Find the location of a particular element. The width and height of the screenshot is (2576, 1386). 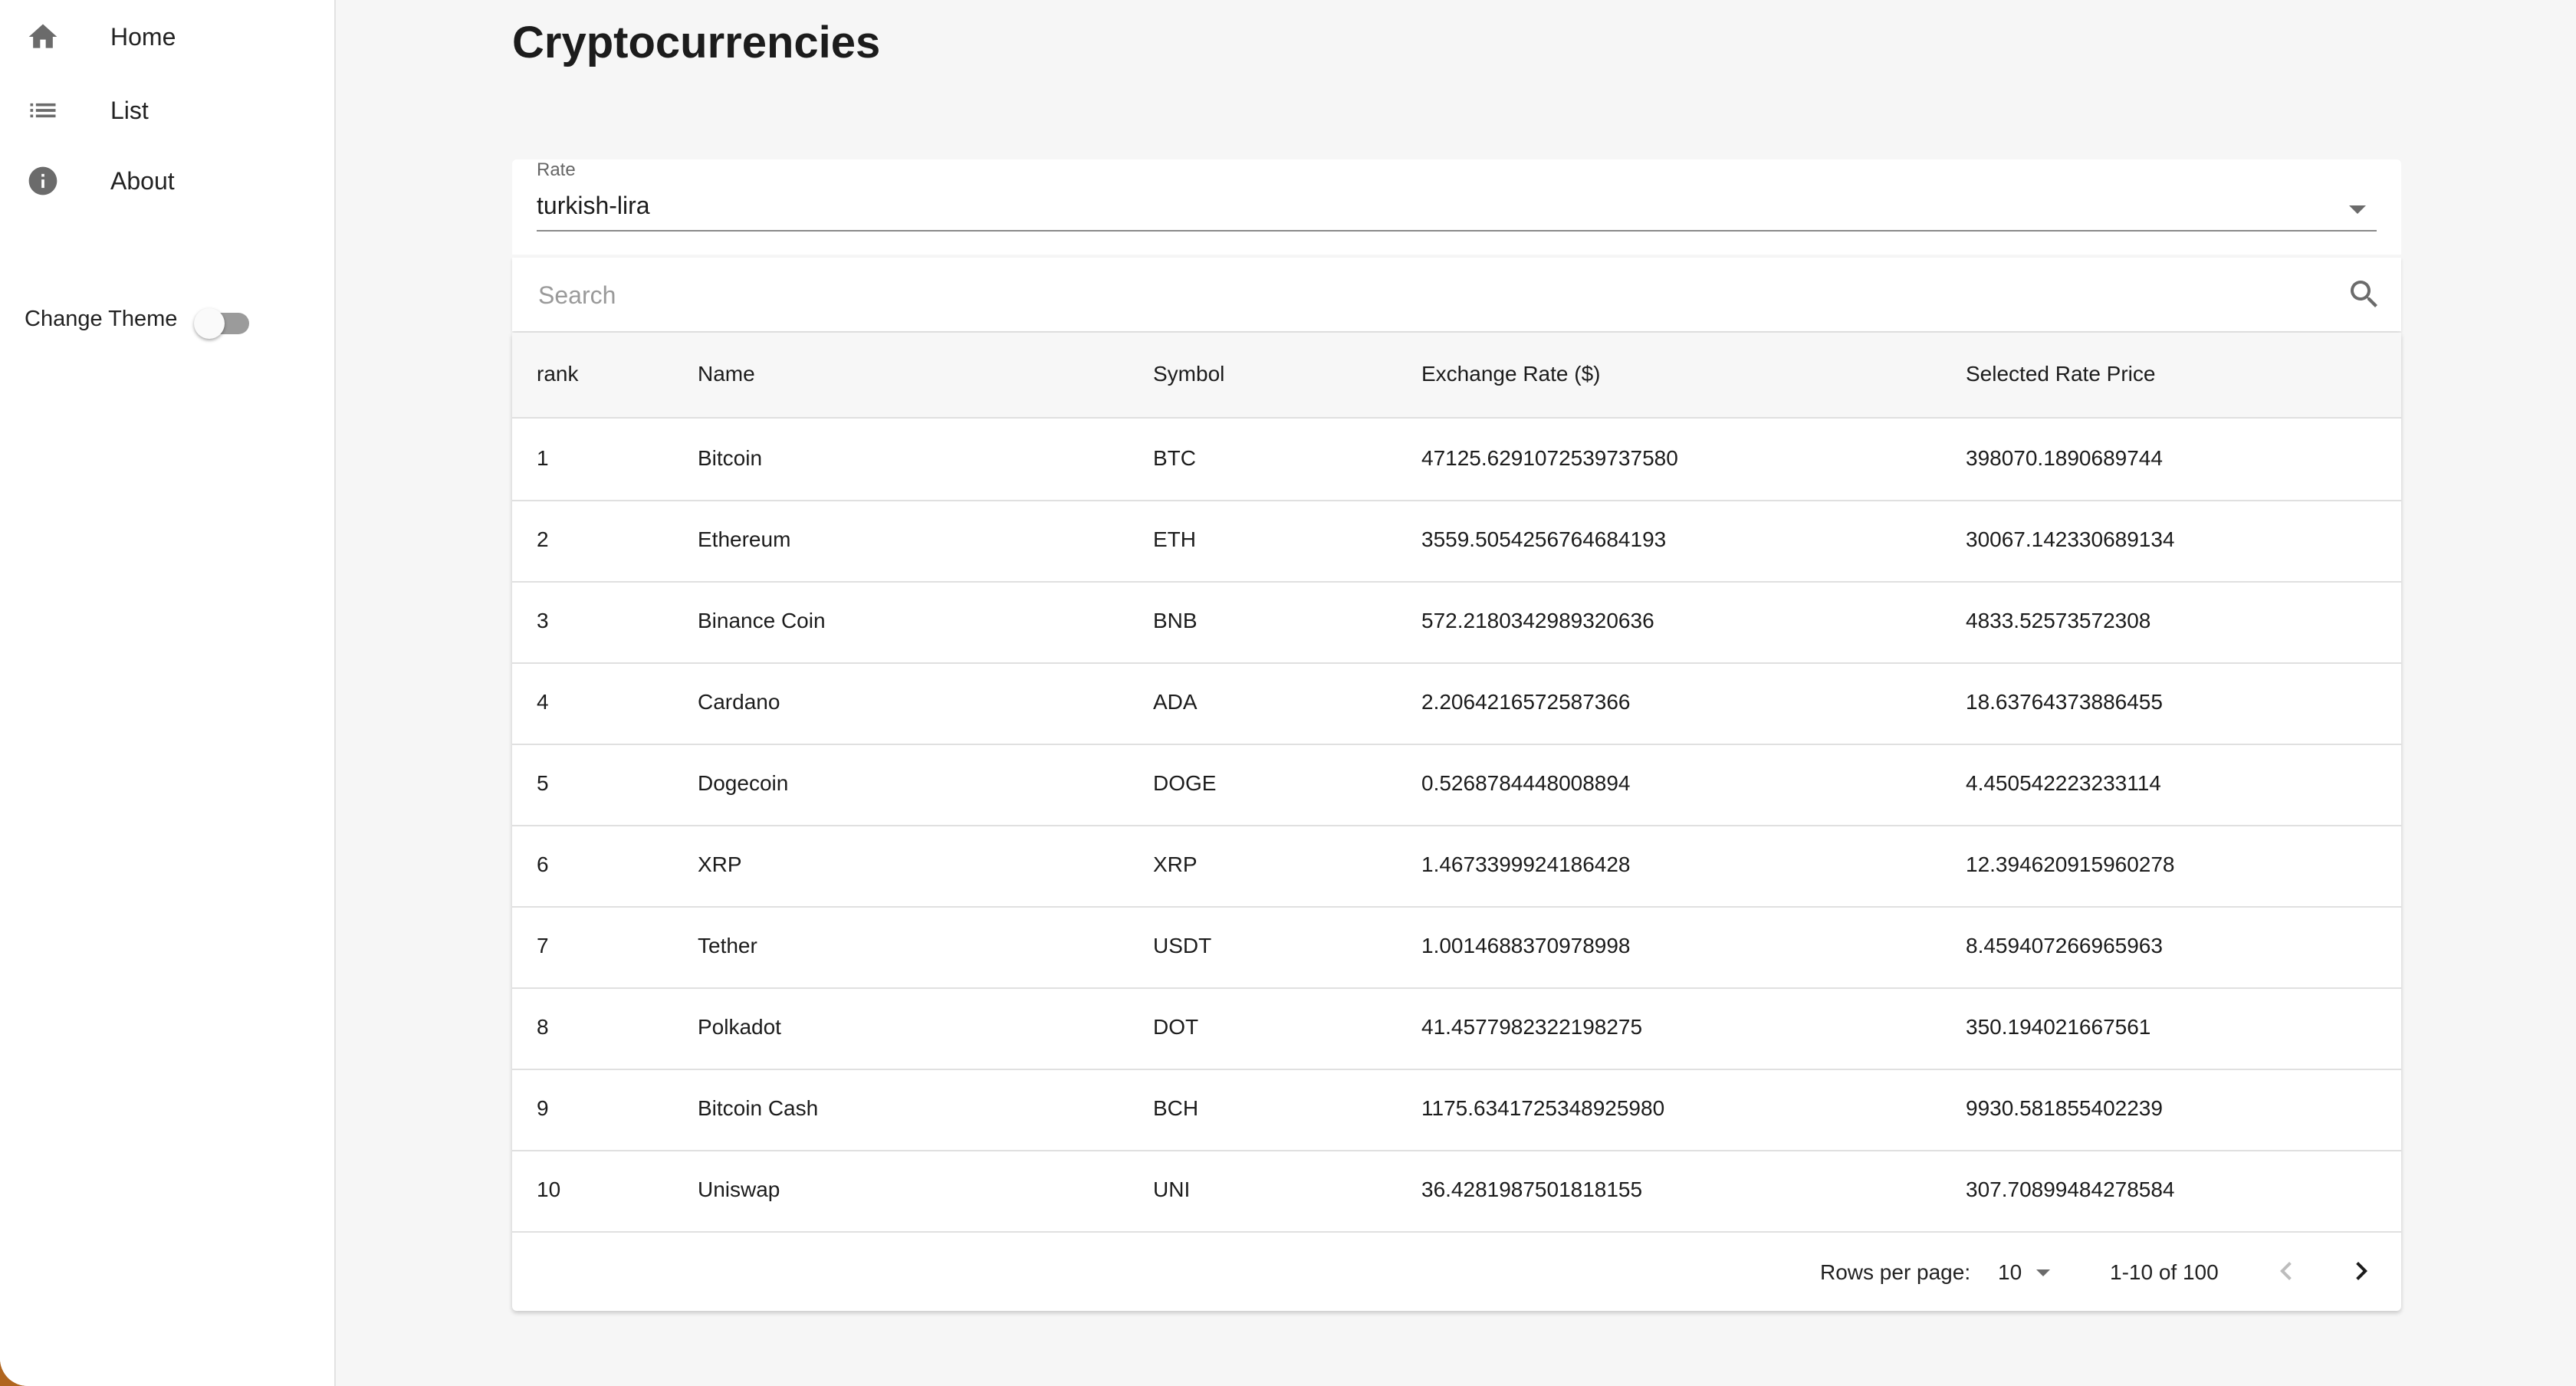

cell-selected-rate-price: 8.459407266965963 is located at coordinates (2065, 946).